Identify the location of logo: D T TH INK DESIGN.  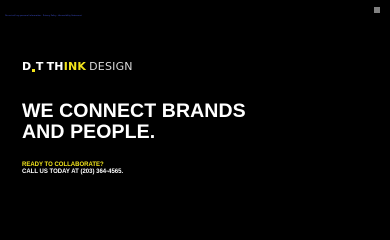
(77, 67).